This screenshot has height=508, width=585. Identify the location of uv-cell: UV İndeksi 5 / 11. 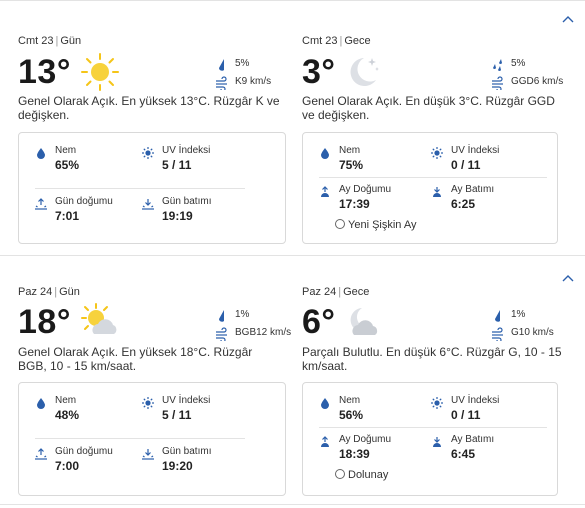
(197, 415).